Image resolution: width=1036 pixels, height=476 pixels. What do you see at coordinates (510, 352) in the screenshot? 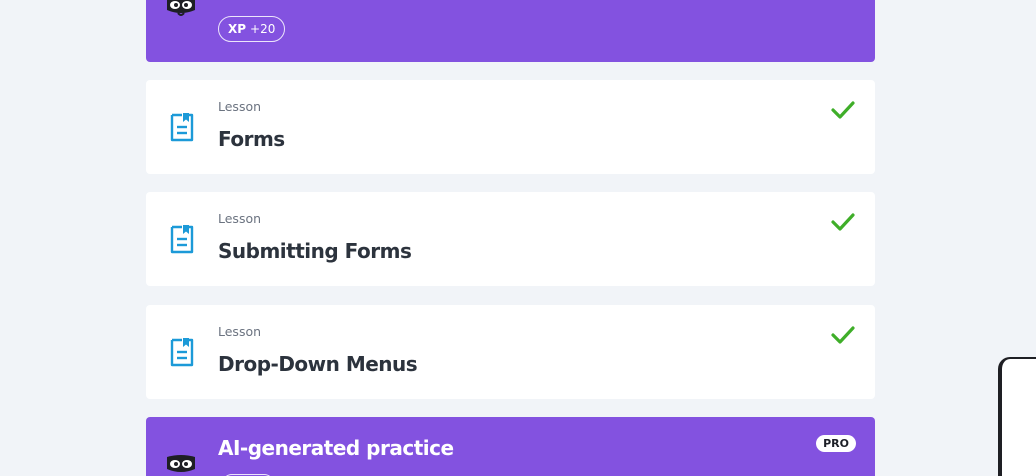
I see `lesson-card-drop-down-menus: Lesson Drop-Down Menus` at bounding box center [510, 352].